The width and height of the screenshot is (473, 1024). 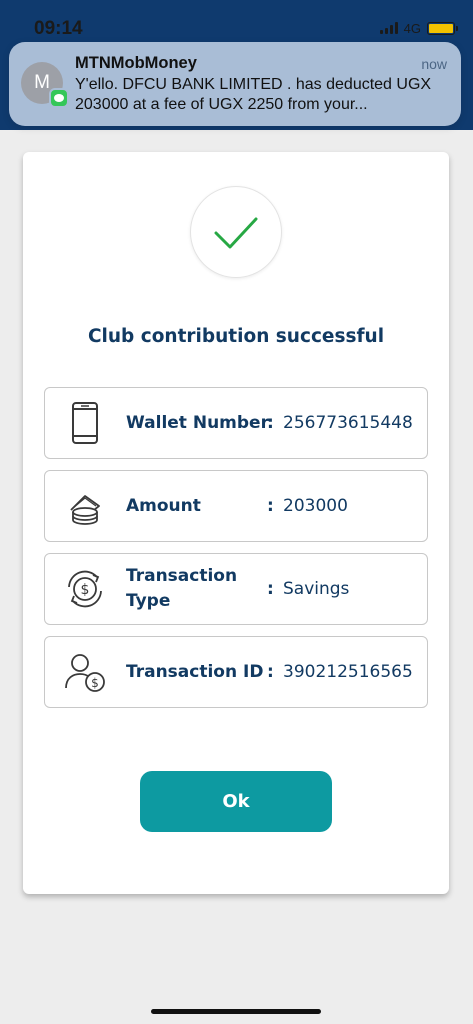 I want to click on ok-button: Ok, so click(x=236, y=801).